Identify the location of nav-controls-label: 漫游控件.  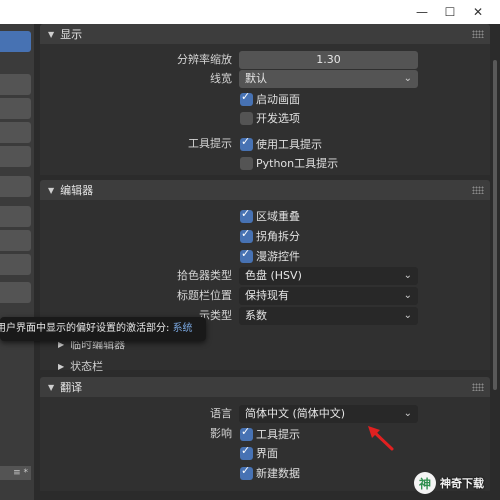
(278, 256).